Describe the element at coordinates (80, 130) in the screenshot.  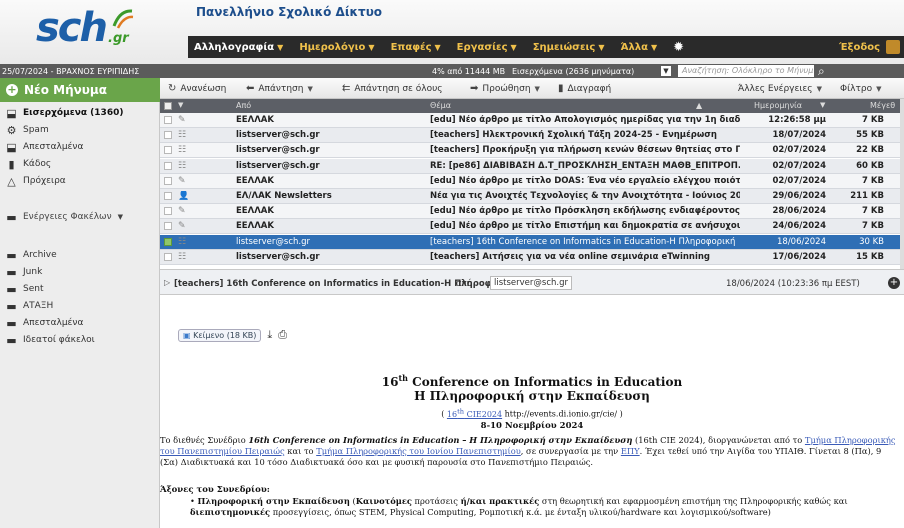
I see `folder-spam: ⚙ Spam` at that location.